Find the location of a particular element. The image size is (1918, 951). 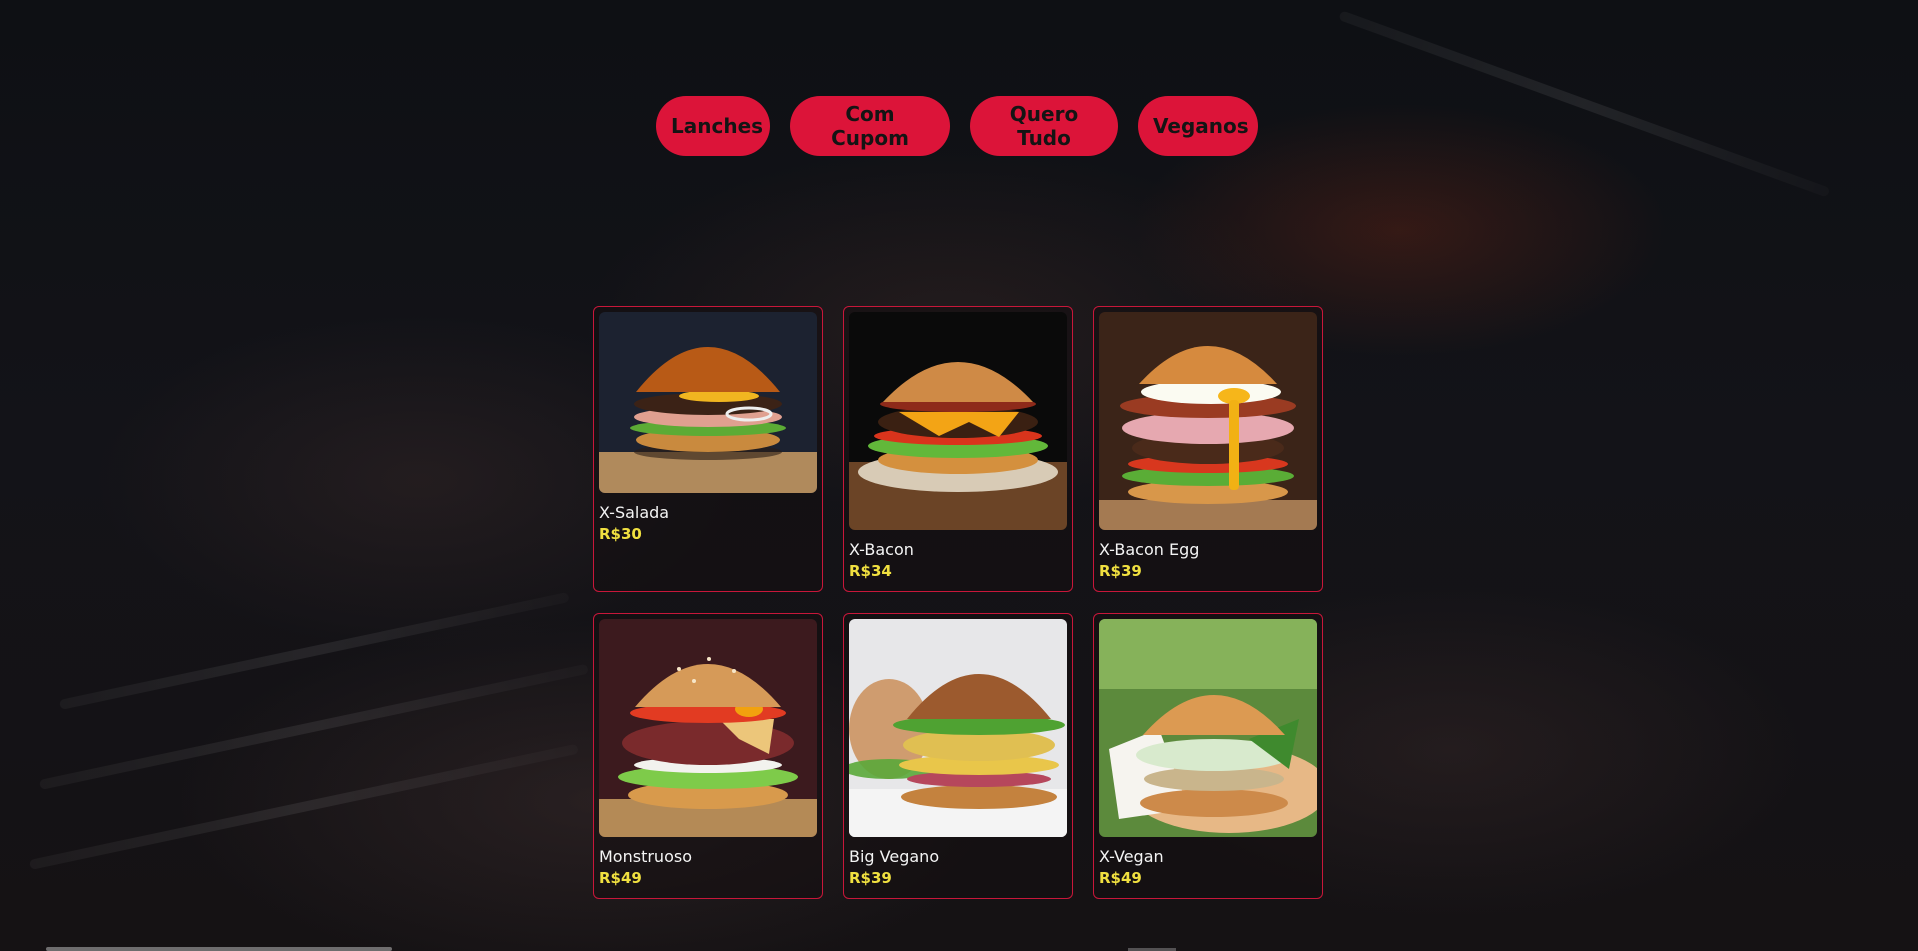

item-price: R$30 is located at coordinates (620, 534).